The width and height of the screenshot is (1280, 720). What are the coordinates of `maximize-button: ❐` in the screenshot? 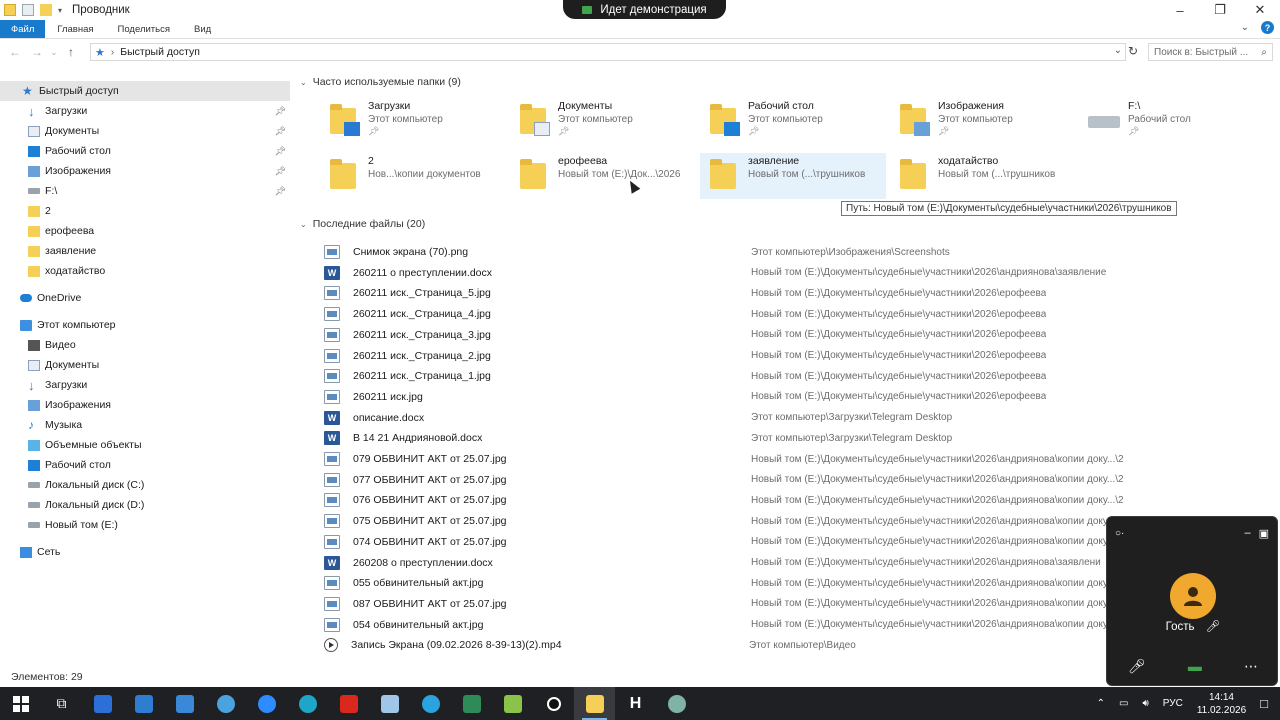 It's located at (1220, 10).